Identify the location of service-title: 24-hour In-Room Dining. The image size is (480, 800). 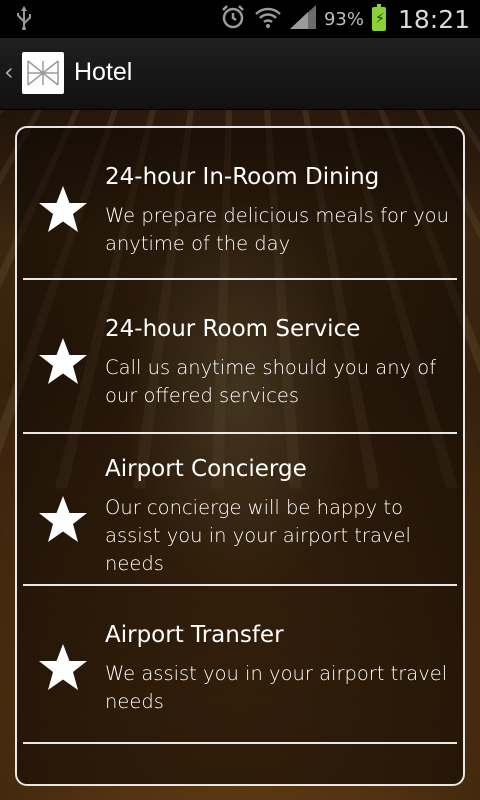
(242, 177).